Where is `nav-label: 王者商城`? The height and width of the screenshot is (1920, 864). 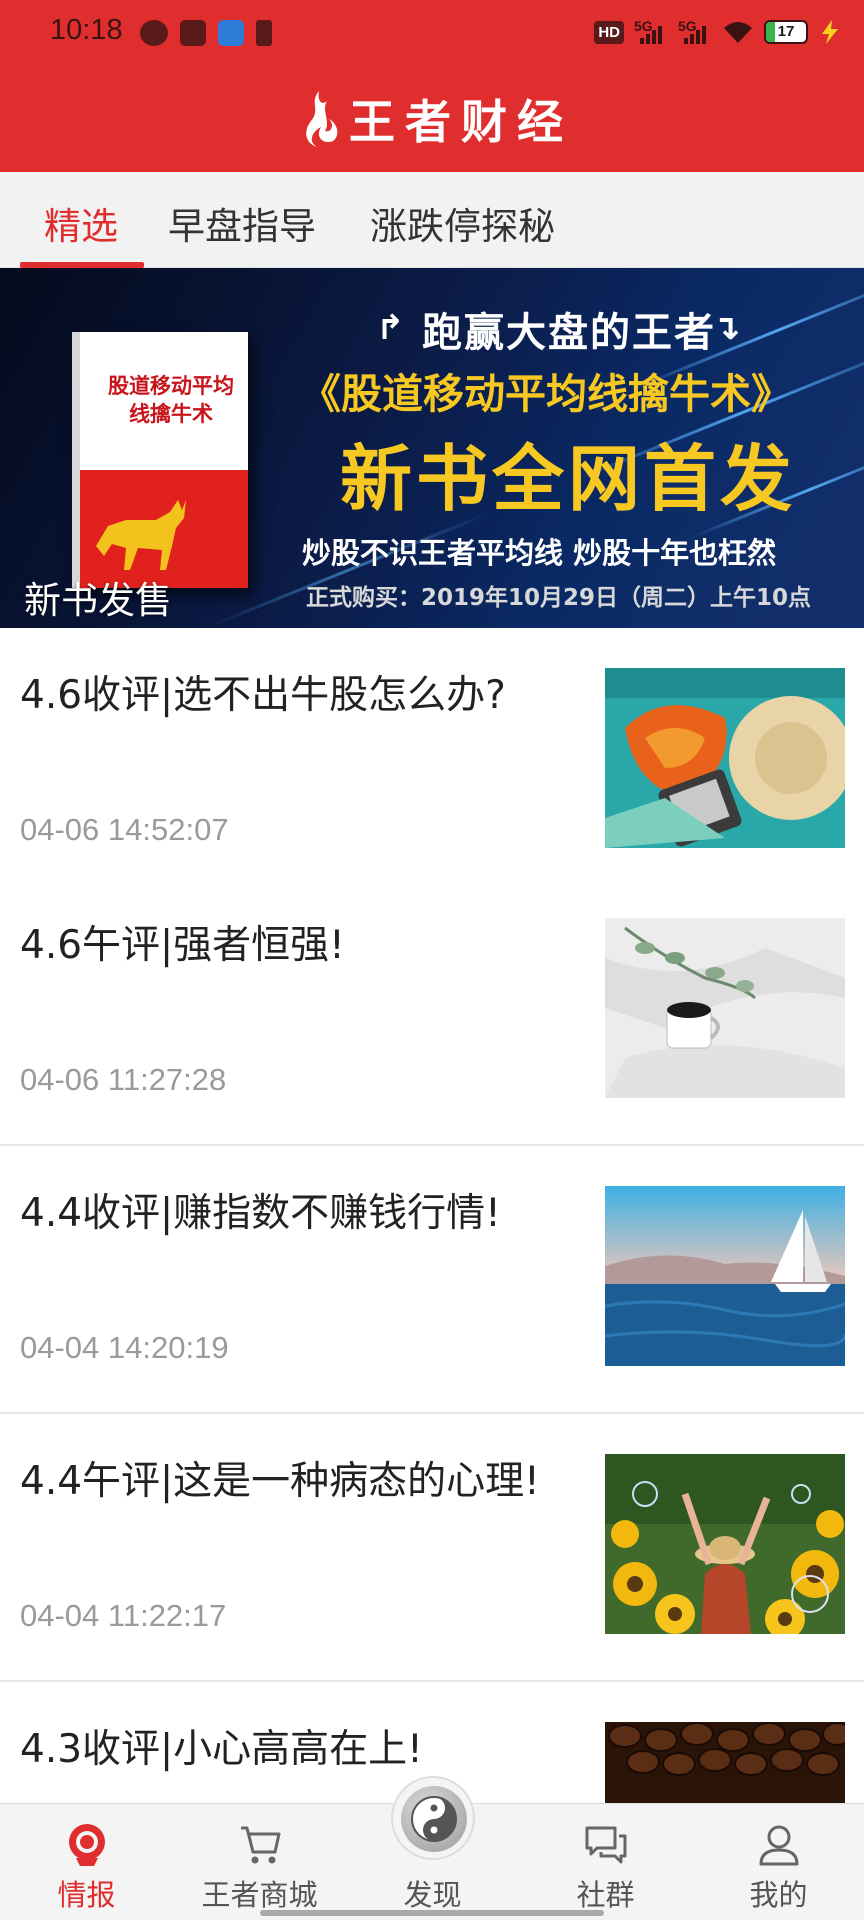 nav-label: 王者商城 is located at coordinates (259, 1895).